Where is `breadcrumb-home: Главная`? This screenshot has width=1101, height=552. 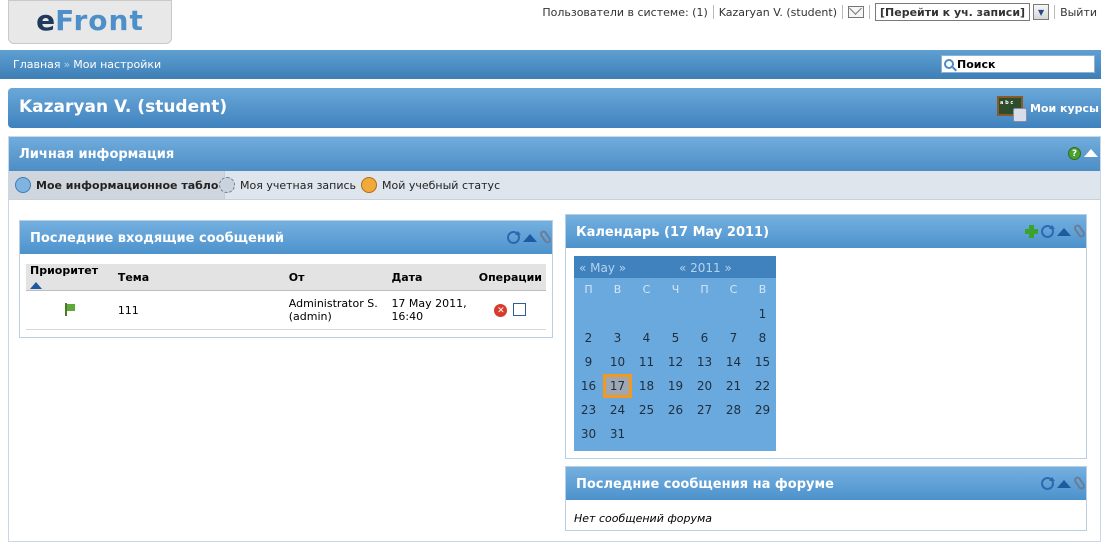
breadcrumb-home: Главная is located at coordinates (37, 64).